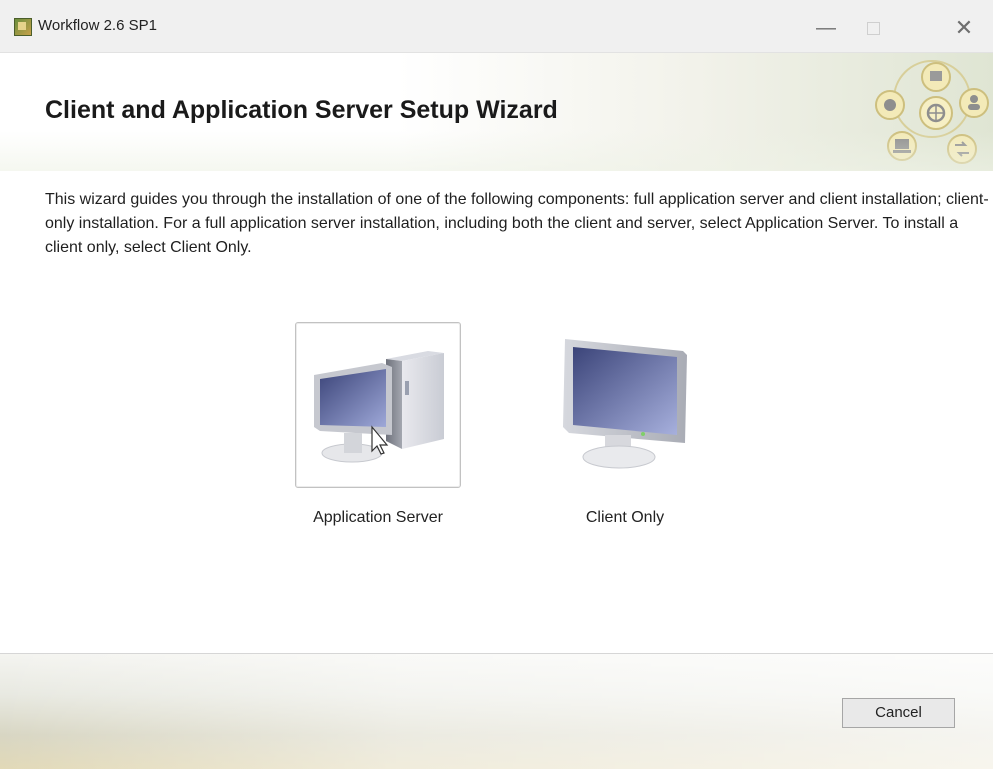 The height and width of the screenshot is (769, 993). Describe the element at coordinates (23, 27) in the screenshot. I see `app-icon` at that location.